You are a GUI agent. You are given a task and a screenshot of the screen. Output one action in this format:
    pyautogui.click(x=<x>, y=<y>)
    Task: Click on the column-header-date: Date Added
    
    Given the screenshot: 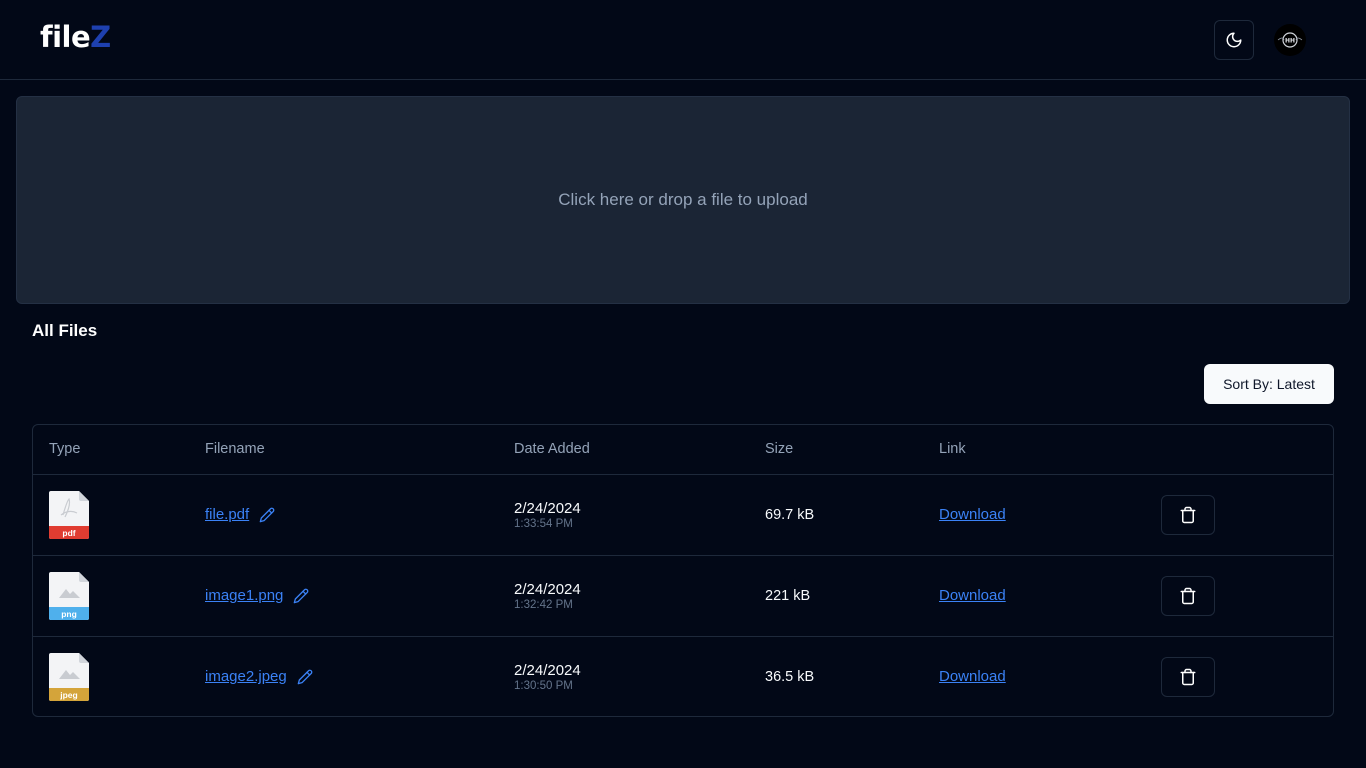 What is the action you would take?
    pyautogui.click(x=552, y=449)
    